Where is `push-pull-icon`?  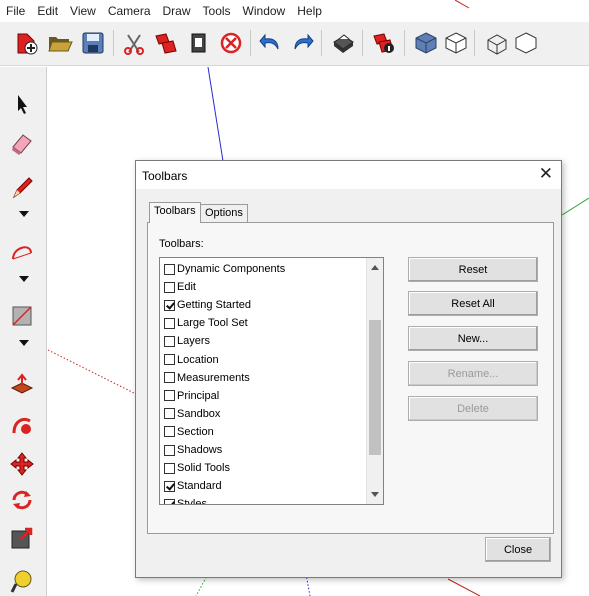
push-pull-icon is located at coordinates (22, 385).